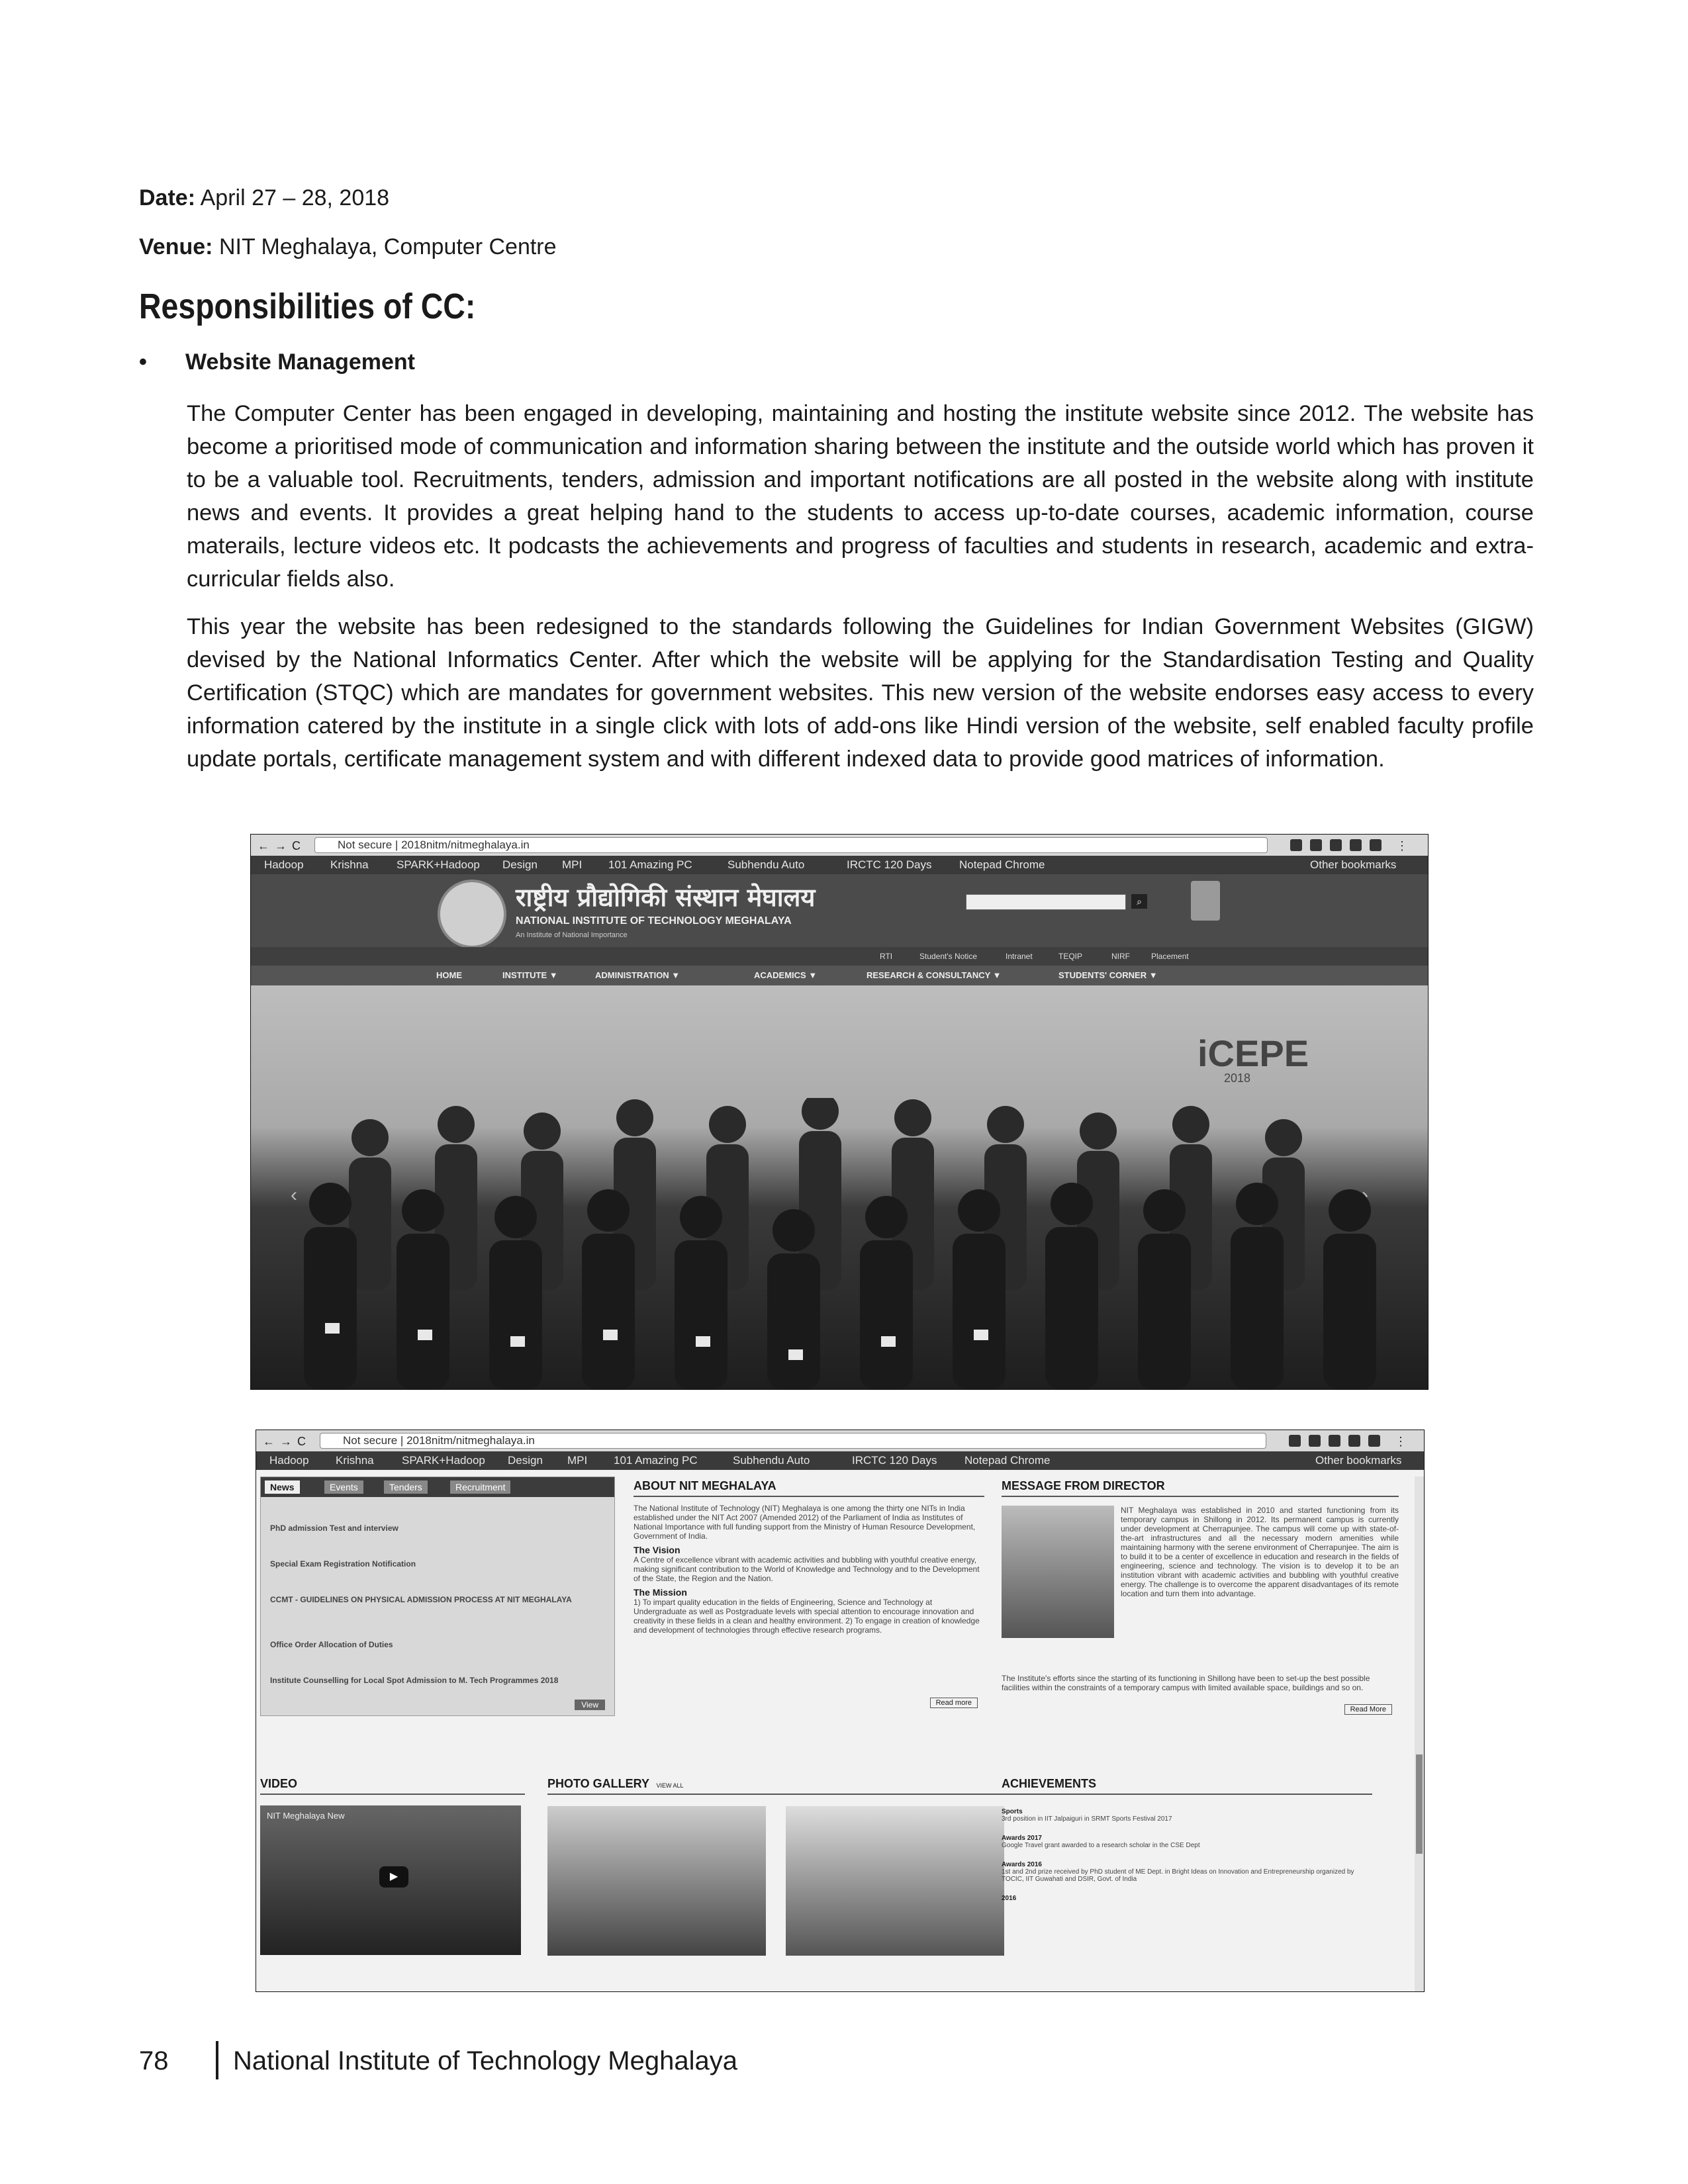 This screenshot has height=2184, width=1688. Describe the element at coordinates (406, 1487) in the screenshot. I see `tab-tenders: Tenders` at that location.